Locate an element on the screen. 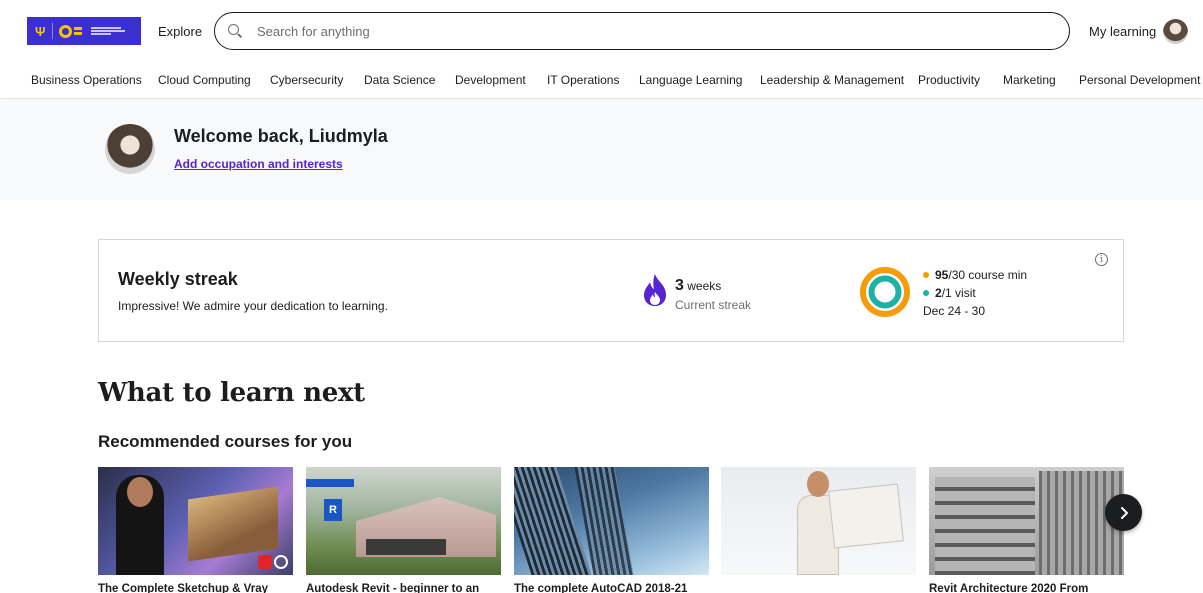  learn-next-heading: What to learn next is located at coordinates (231, 393).